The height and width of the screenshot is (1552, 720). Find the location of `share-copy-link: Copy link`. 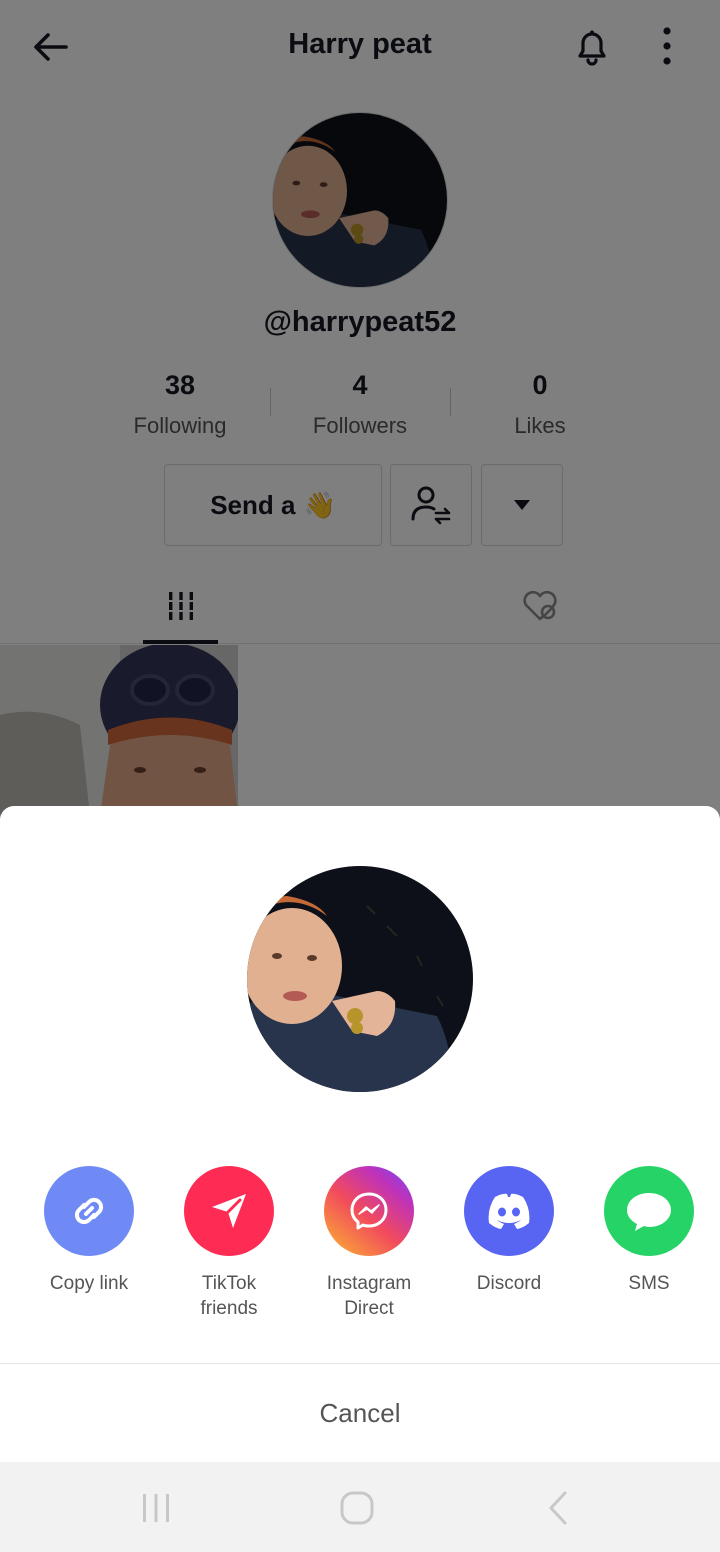

share-copy-link: Copy link is located at coordinates (89, 1231).